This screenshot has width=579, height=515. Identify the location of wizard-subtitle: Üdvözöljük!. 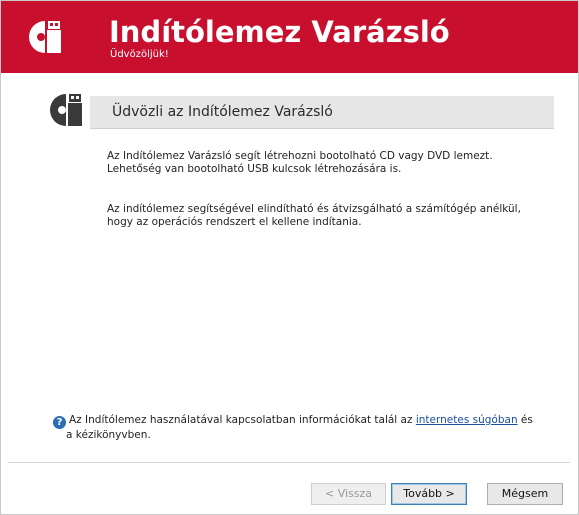
(139, 54).